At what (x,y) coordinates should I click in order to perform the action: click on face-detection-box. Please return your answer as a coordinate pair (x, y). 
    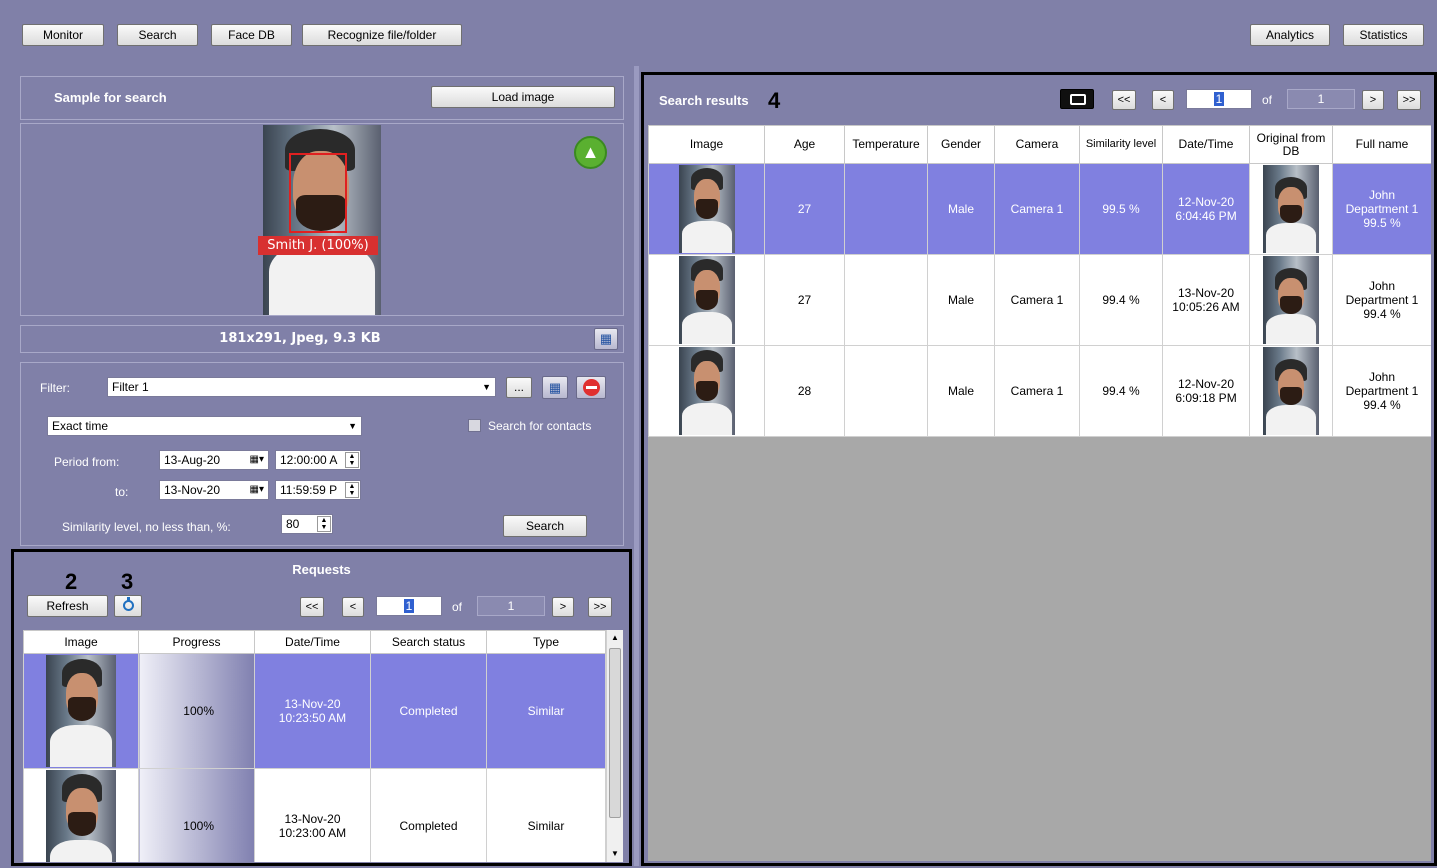
    Looking at the image, I should click on (318, 193).